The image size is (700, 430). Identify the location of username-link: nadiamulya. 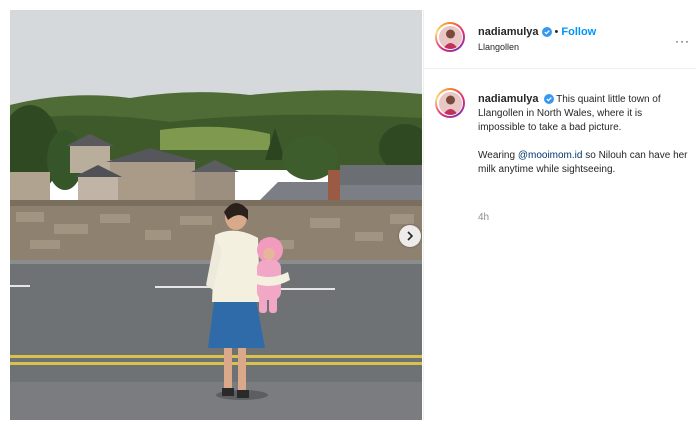
(508, 32).